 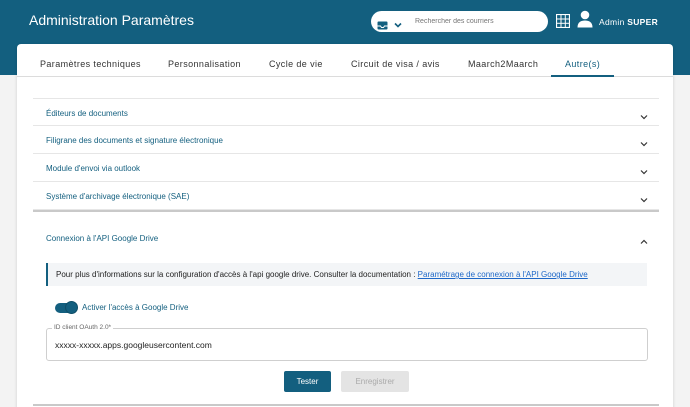 What do you see at coordinates (204, 64) in the screenshot?
I see `tab-personnalisation: Personnalisation` at bounding box center [204, 64].